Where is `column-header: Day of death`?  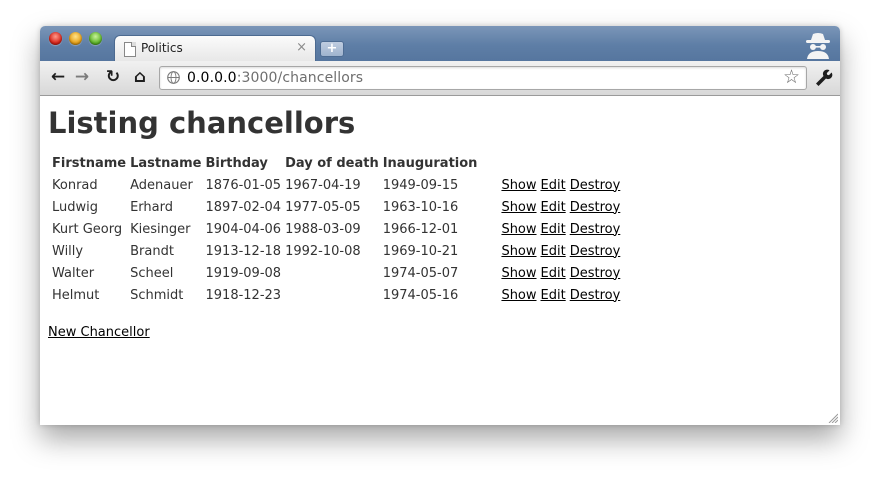
column-header: Day of death is located at coordinates (332, 163).